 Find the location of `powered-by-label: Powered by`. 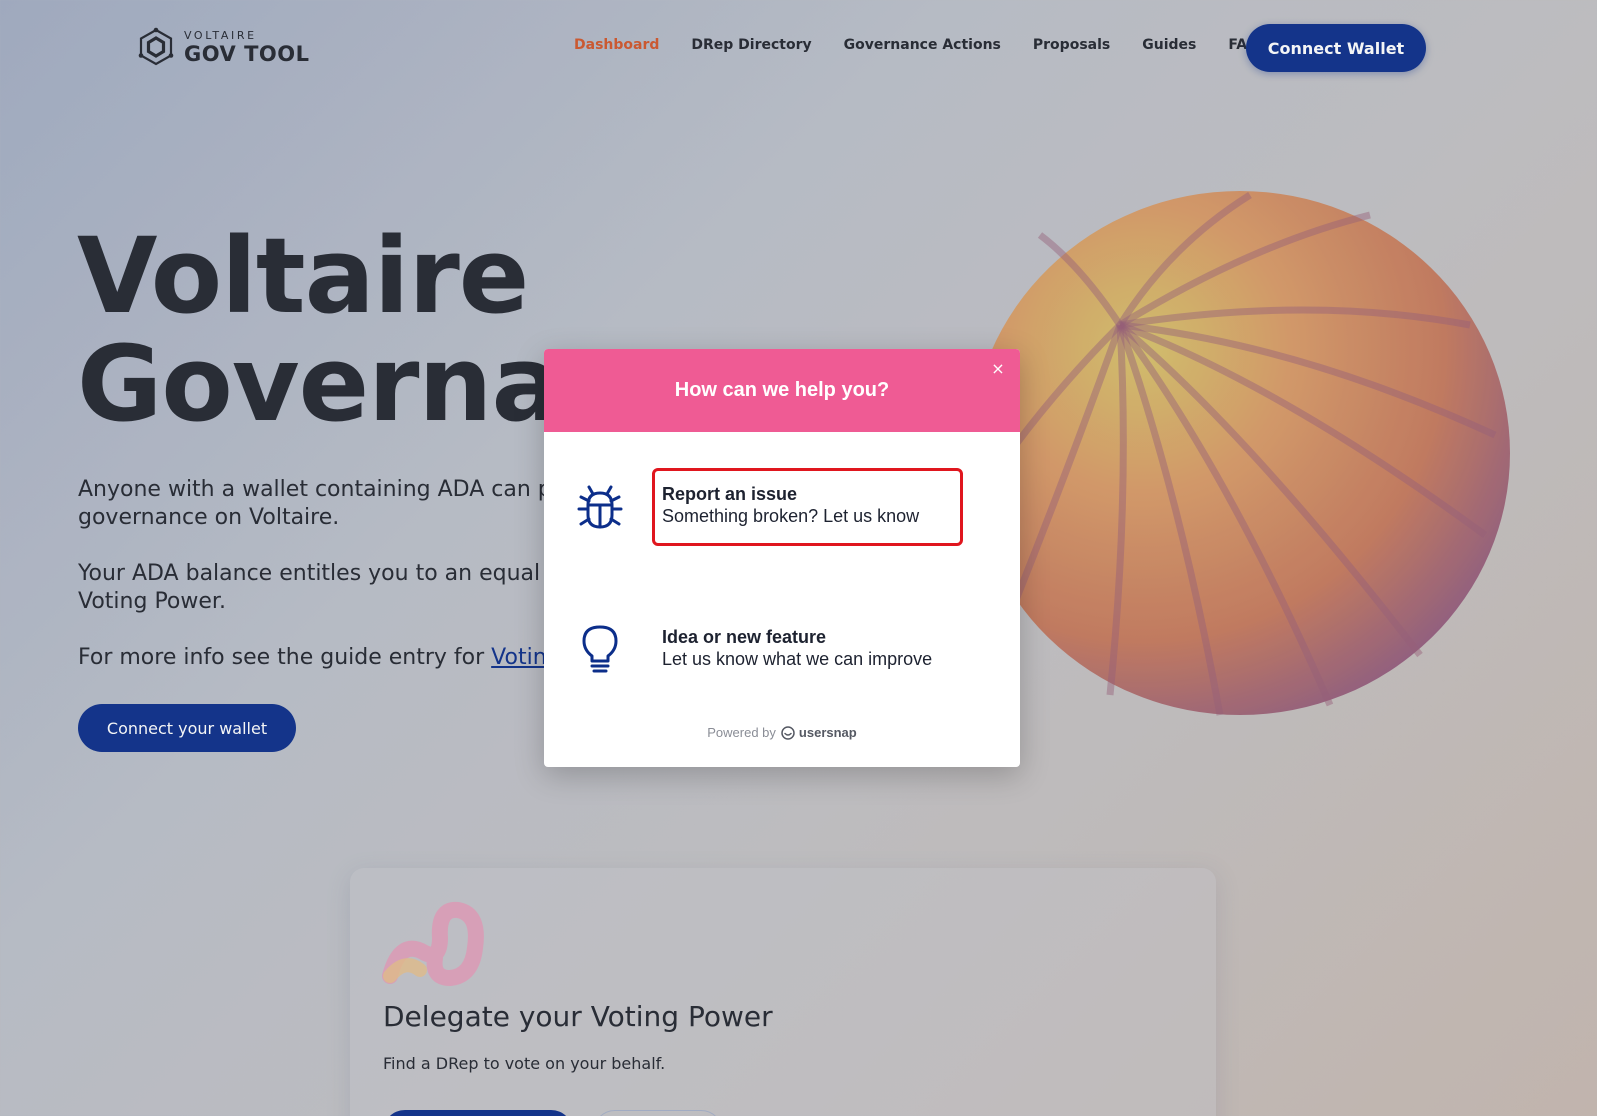

powered-by-label: Powered by is located at coordinates (741, 732).